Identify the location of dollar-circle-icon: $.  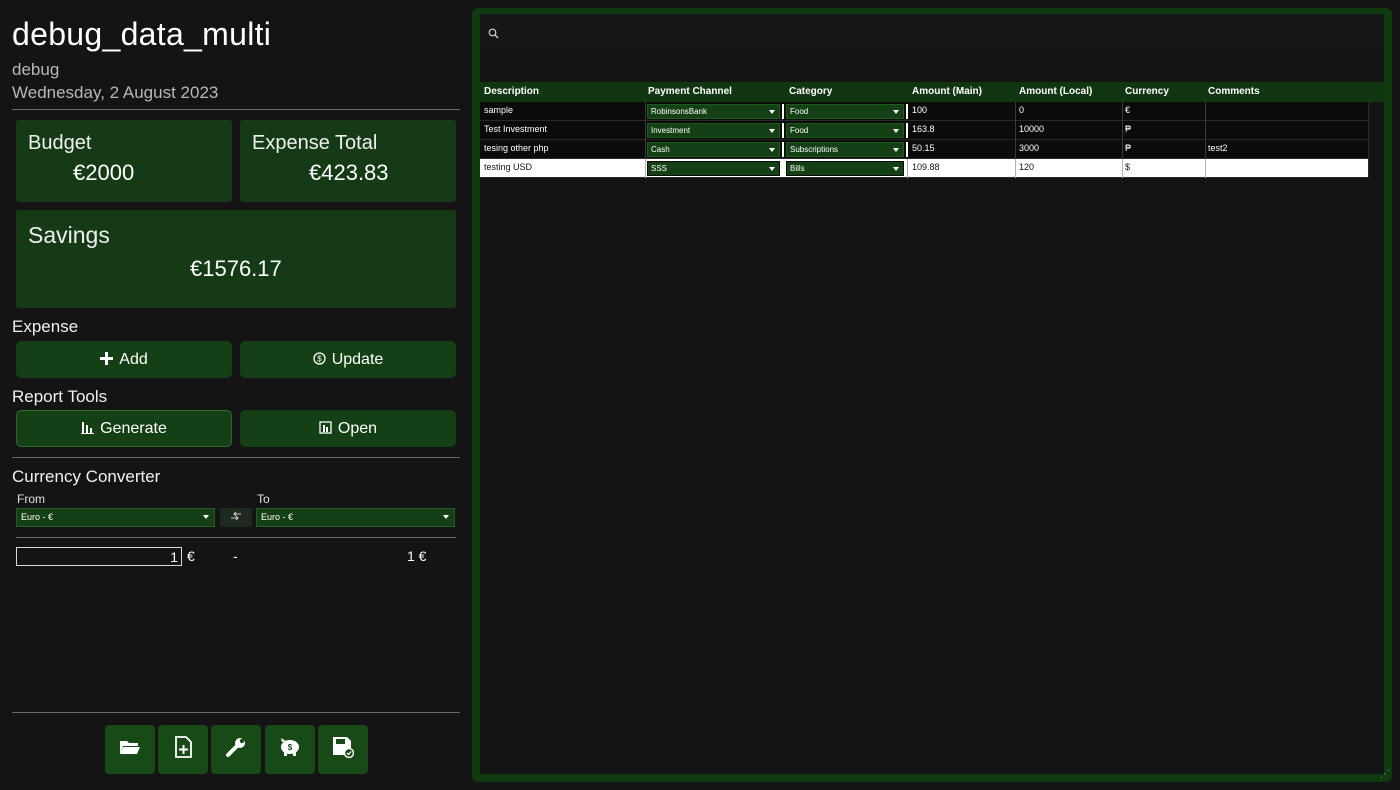
(319, 359).